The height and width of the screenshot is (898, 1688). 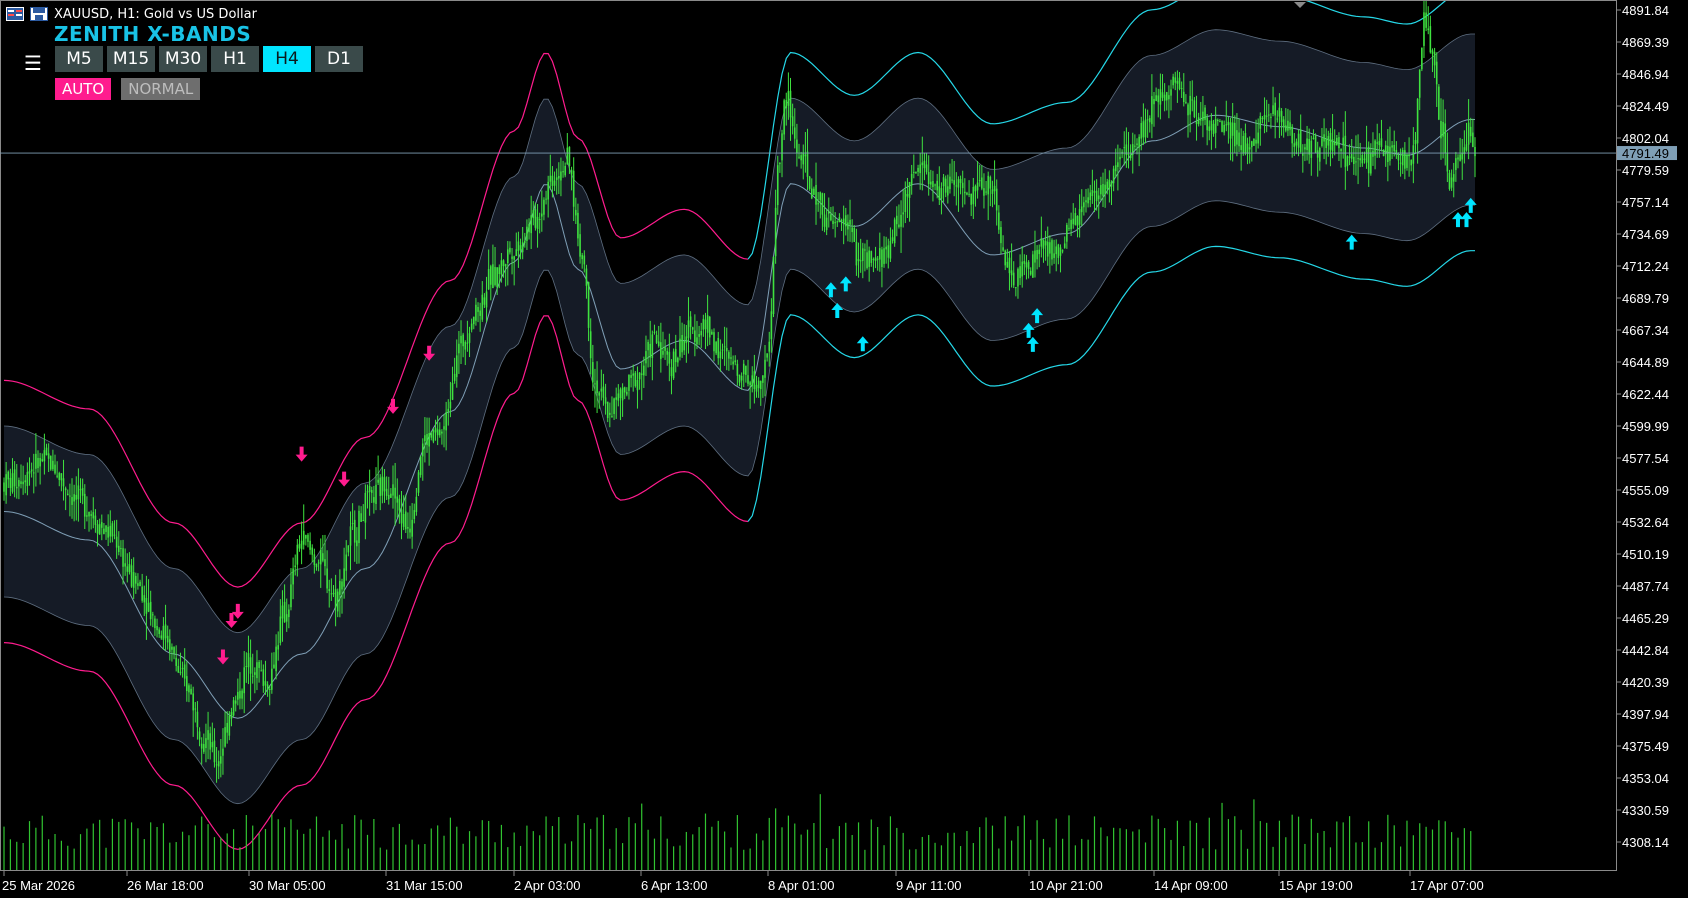 I want to click on timeframe-h4-button: H4, so click(x=287, y=59).